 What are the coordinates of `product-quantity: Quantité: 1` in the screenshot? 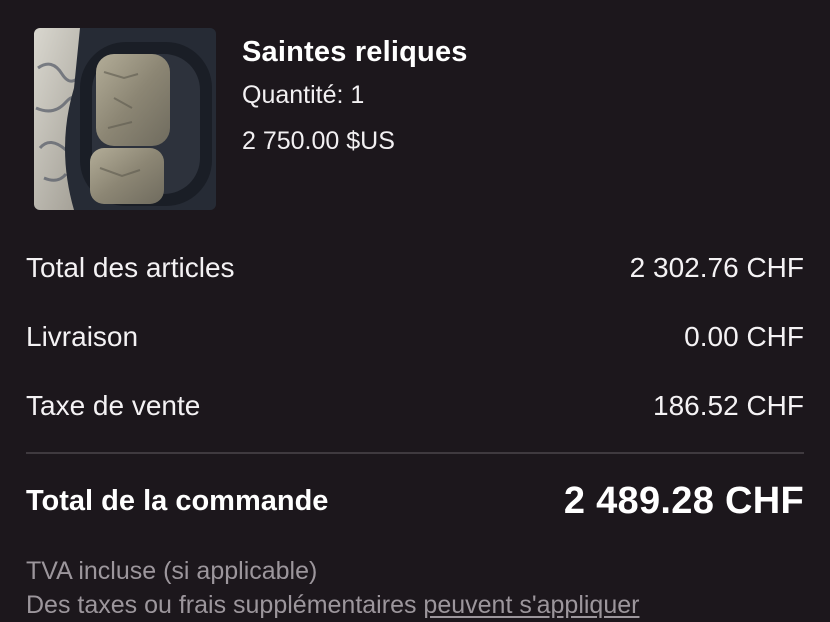 It's located at (303, 95).